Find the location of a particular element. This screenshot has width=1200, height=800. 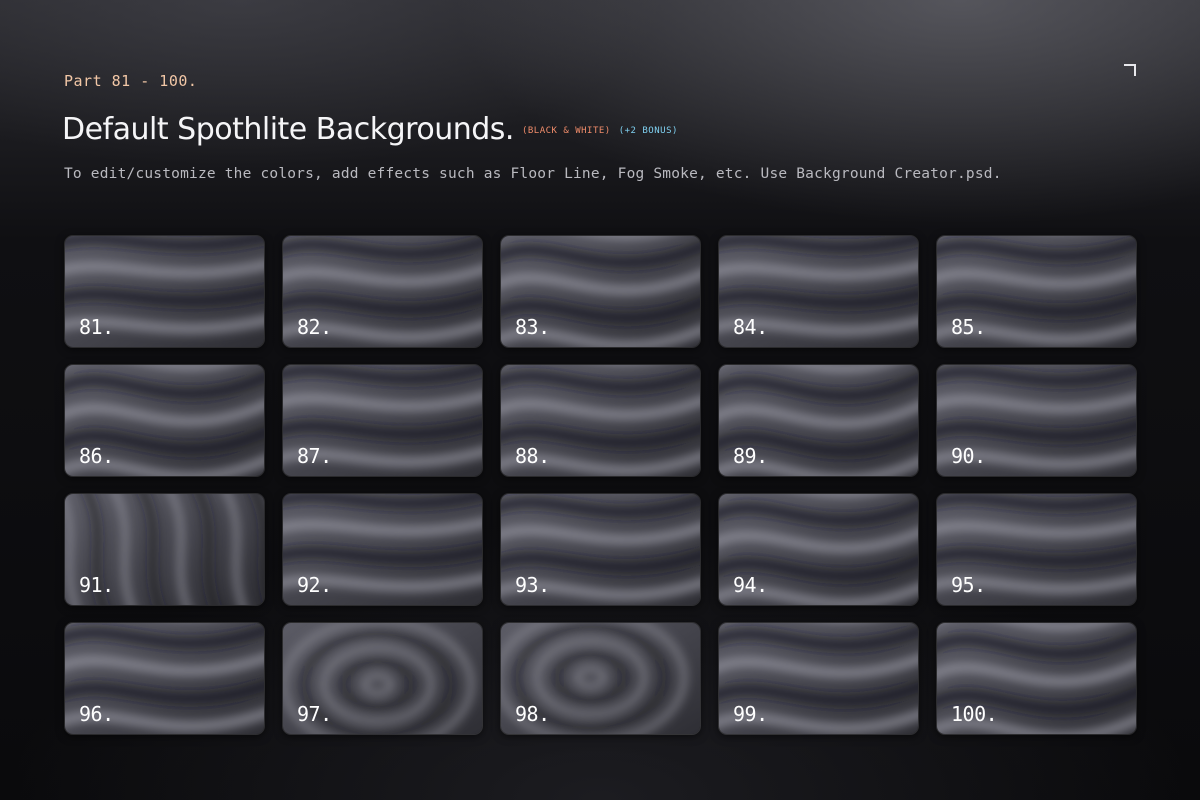

thumbnail-number: 87. is located at coordinates (314, 456).